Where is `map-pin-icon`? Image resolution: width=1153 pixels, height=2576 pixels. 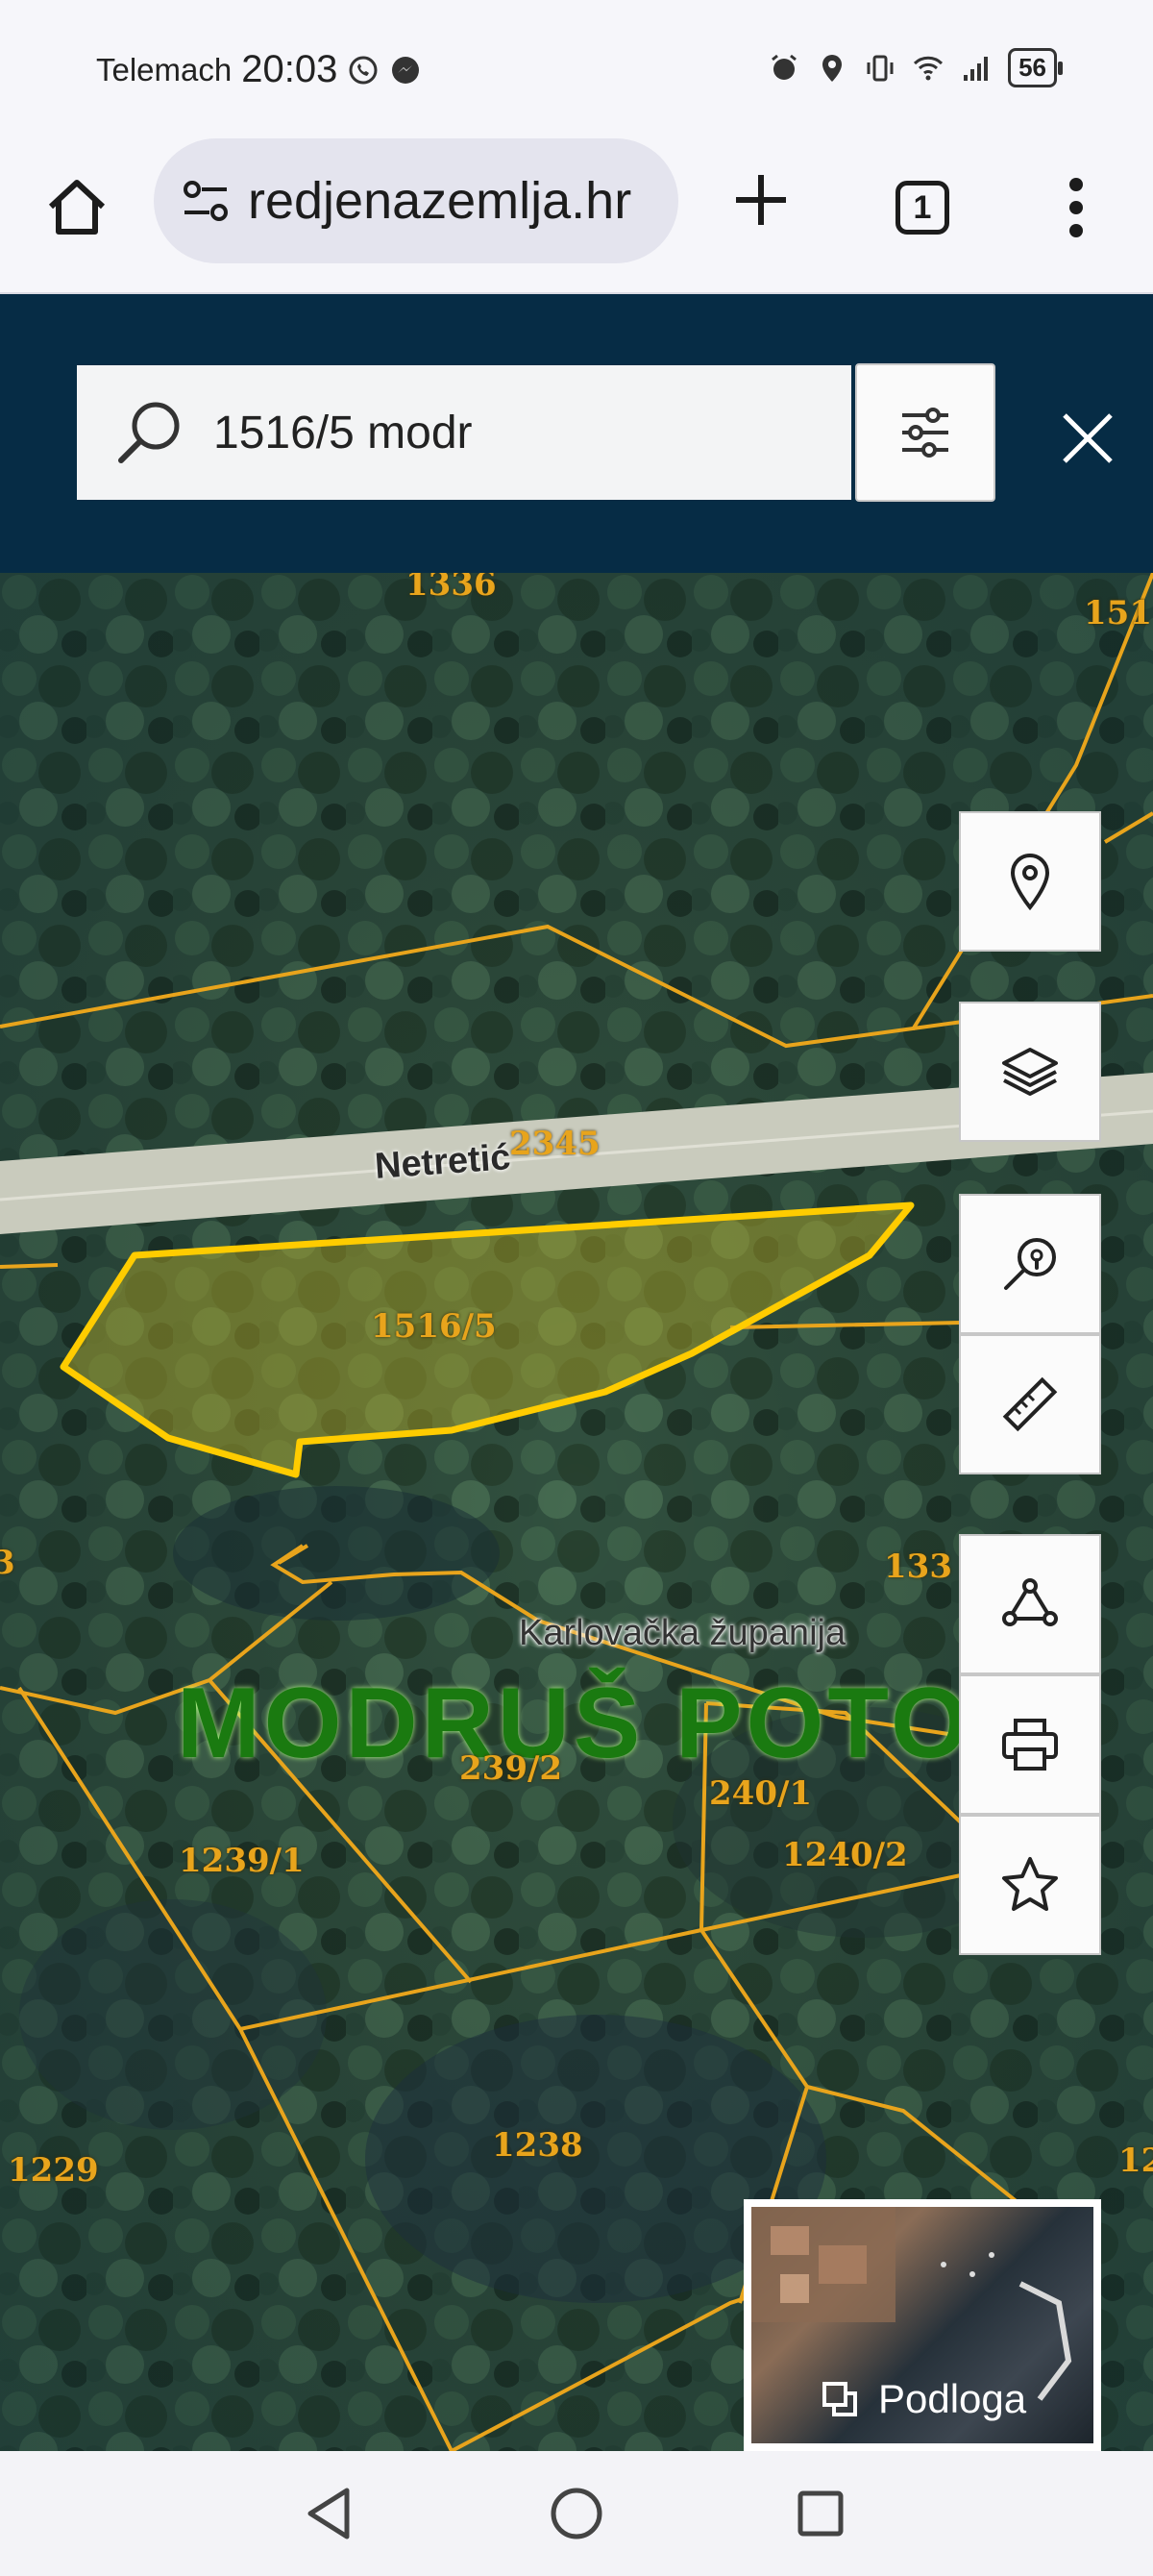
map-pin-icon is located at coordinates (1030, 882).